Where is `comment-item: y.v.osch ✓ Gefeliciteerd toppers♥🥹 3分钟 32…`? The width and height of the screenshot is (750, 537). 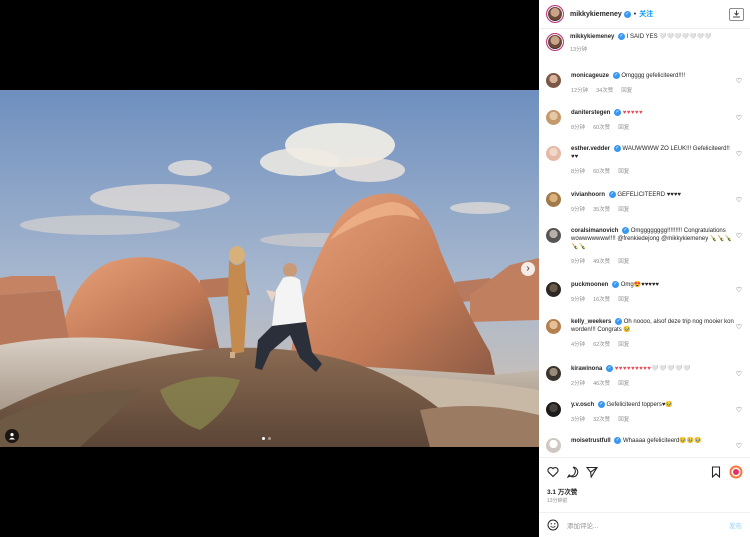
comment-item: y.v.osch ✓ Gefeliciteerd toppers♥🥹 3分钟 32… is located at coordinates (645, 412).